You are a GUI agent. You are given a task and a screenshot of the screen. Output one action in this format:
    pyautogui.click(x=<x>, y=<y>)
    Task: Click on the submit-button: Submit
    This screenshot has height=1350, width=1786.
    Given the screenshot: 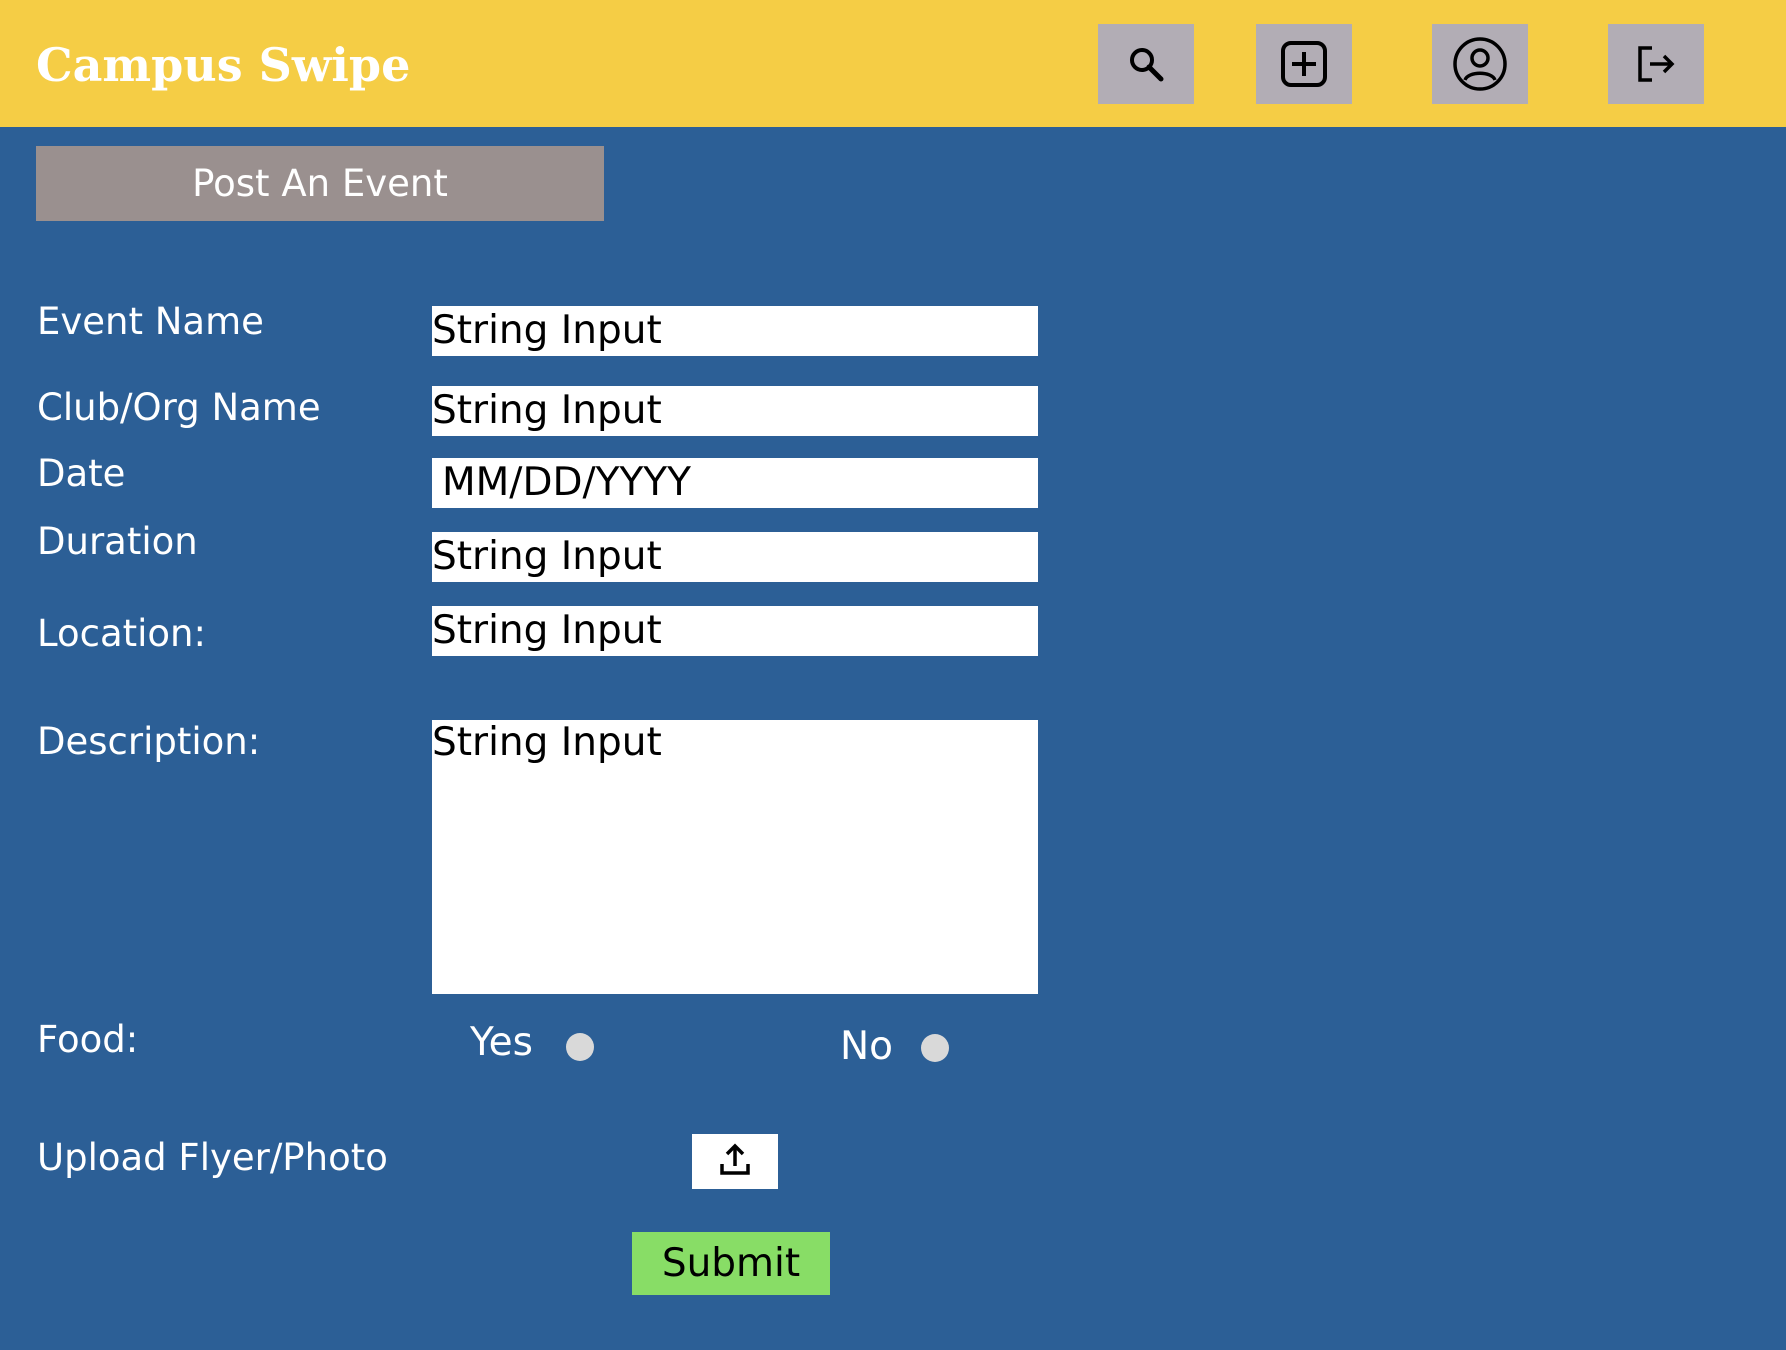 What is the action you would take?
    pyautogui.click(x=731, y=1263)
    